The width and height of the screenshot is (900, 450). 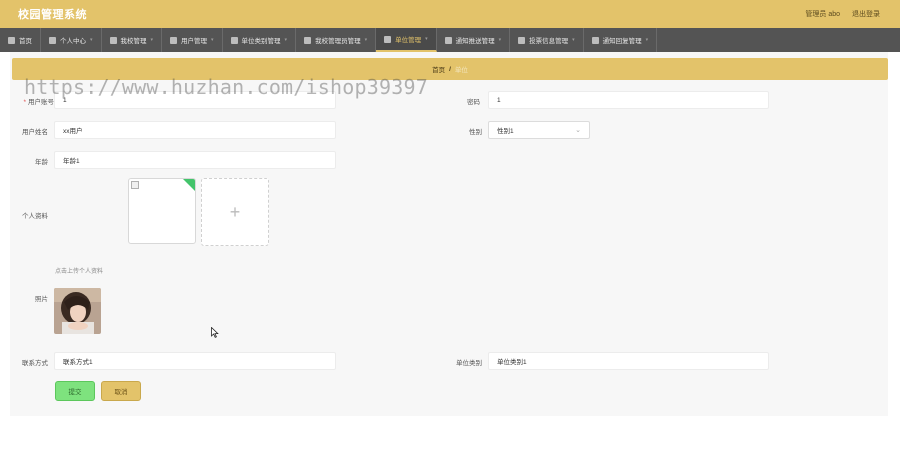 I want to click on nav-item-notice-push-manage: 通知推送管理 ▾, so click(x=474, y=40).